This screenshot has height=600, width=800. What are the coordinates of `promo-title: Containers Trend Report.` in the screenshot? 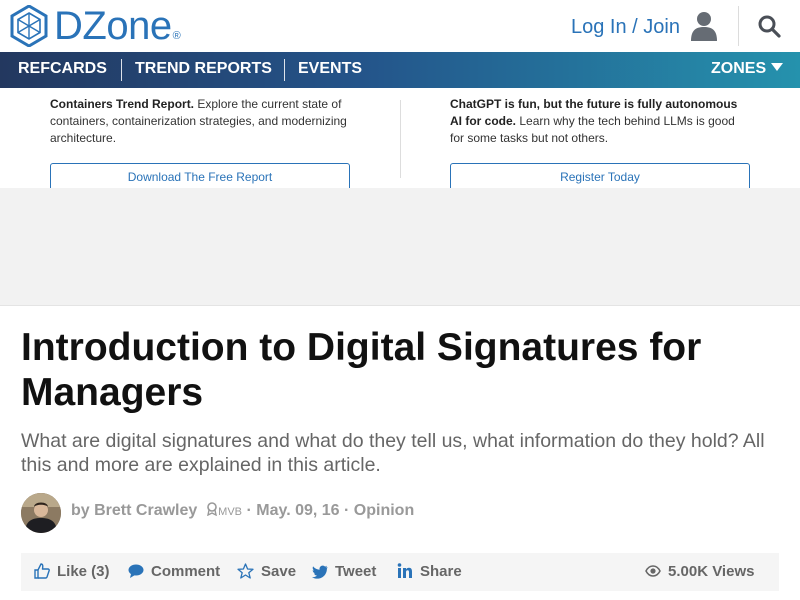 It's located at (122, 104).